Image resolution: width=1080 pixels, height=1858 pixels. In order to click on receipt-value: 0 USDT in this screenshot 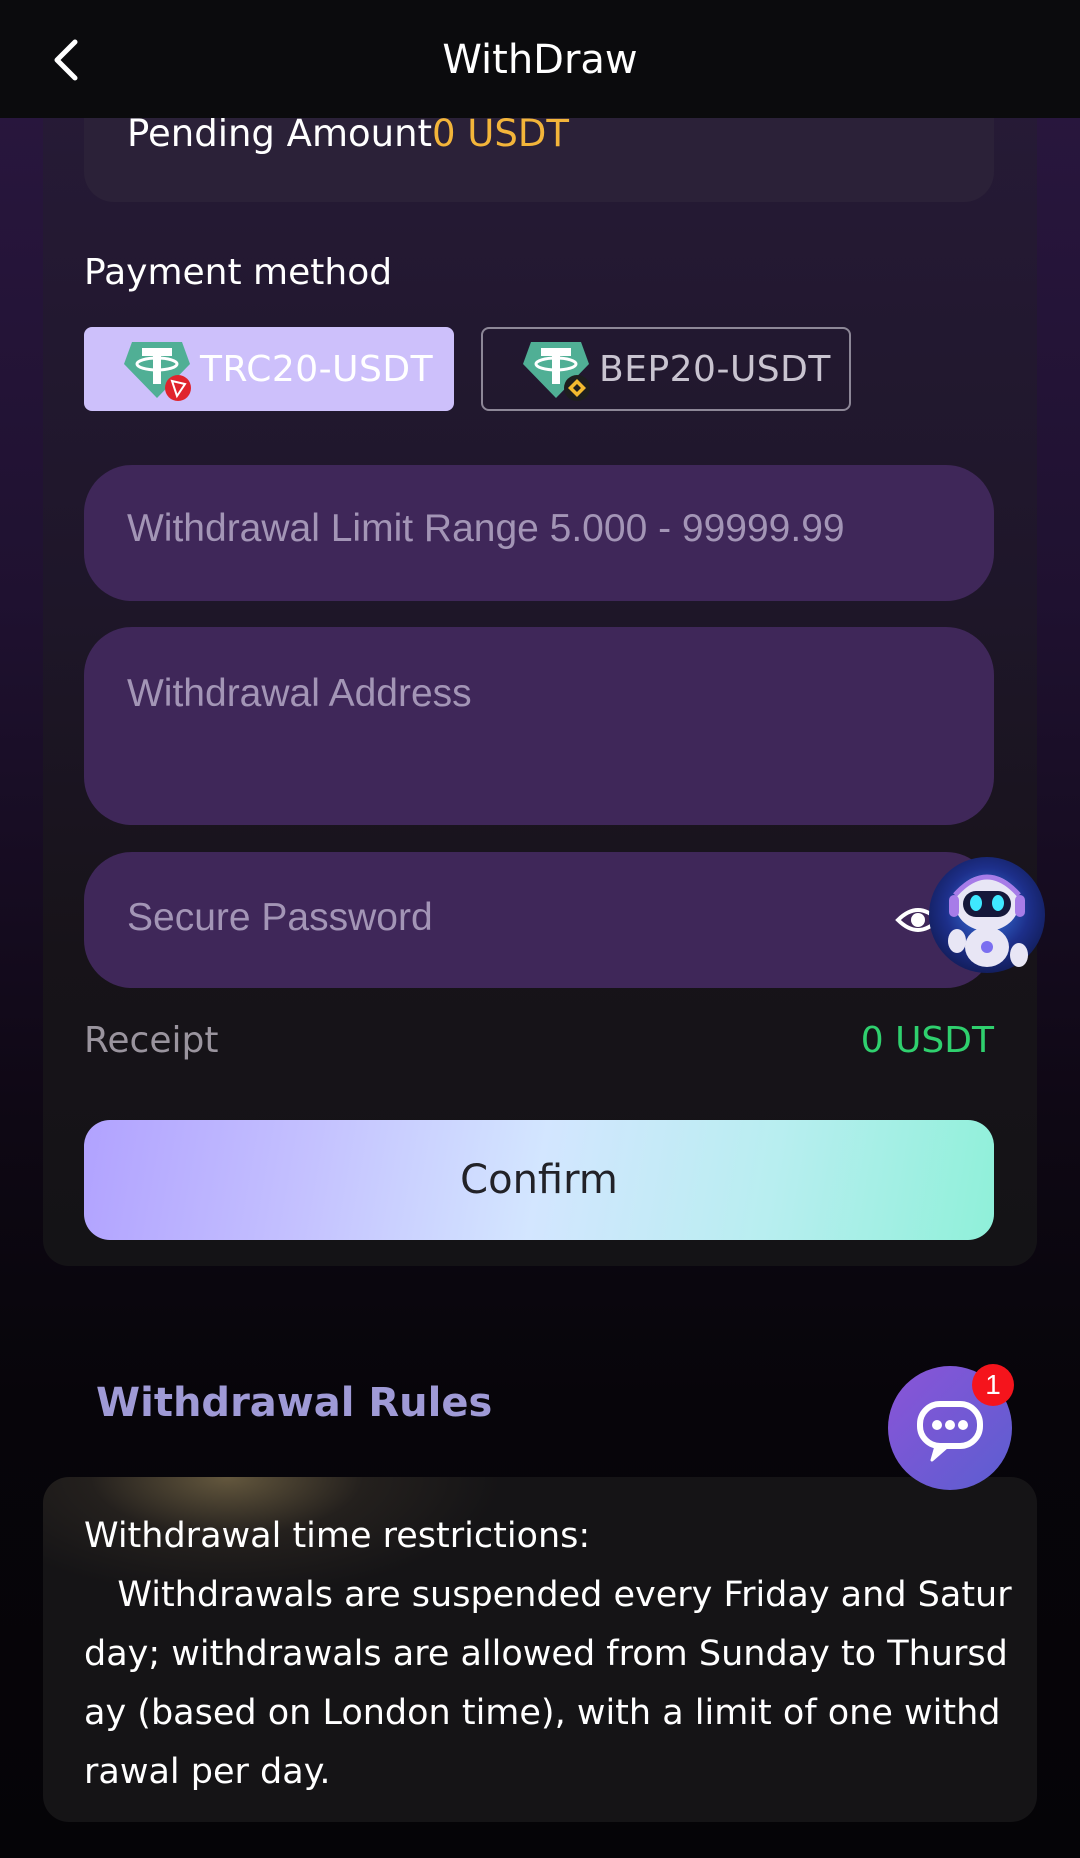, I will do `click(927, 1040)`.